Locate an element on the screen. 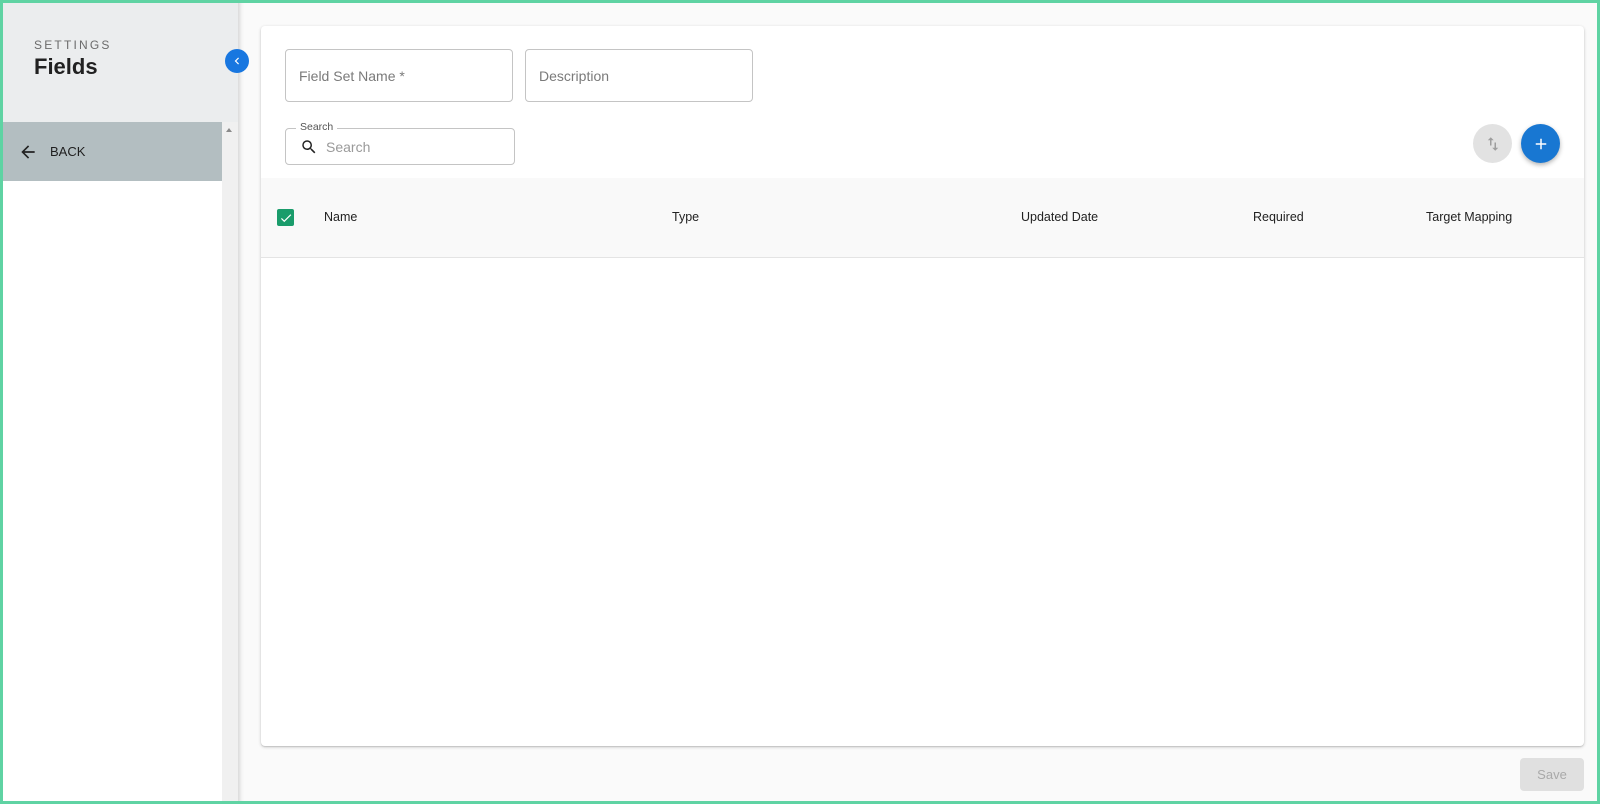  search-field: Search is located at coordinates (400, 143).